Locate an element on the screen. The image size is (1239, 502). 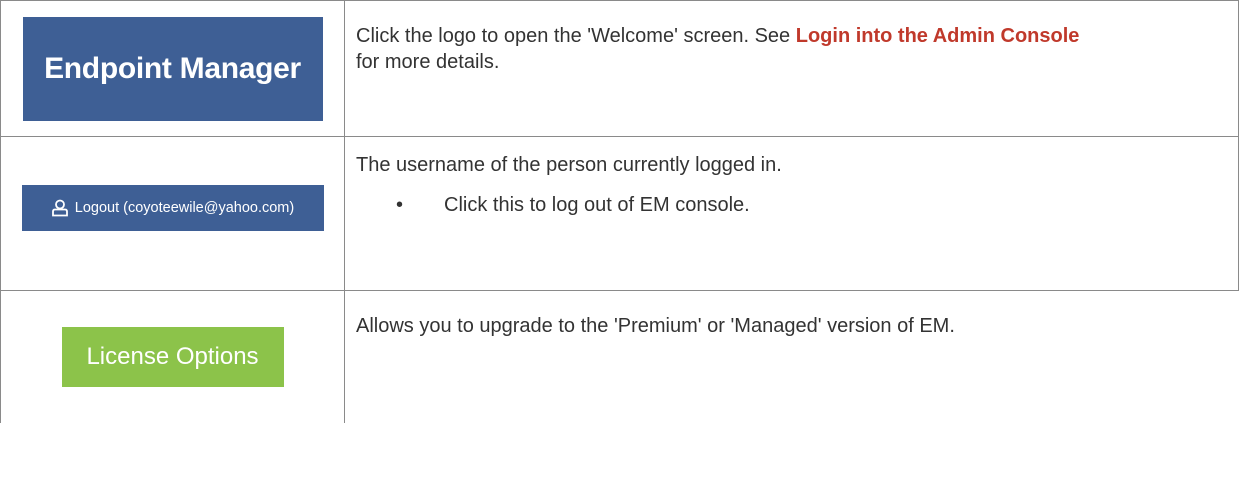
endpoint-manager-logo: Endpoint Manager is located at coordinates (172, 68).